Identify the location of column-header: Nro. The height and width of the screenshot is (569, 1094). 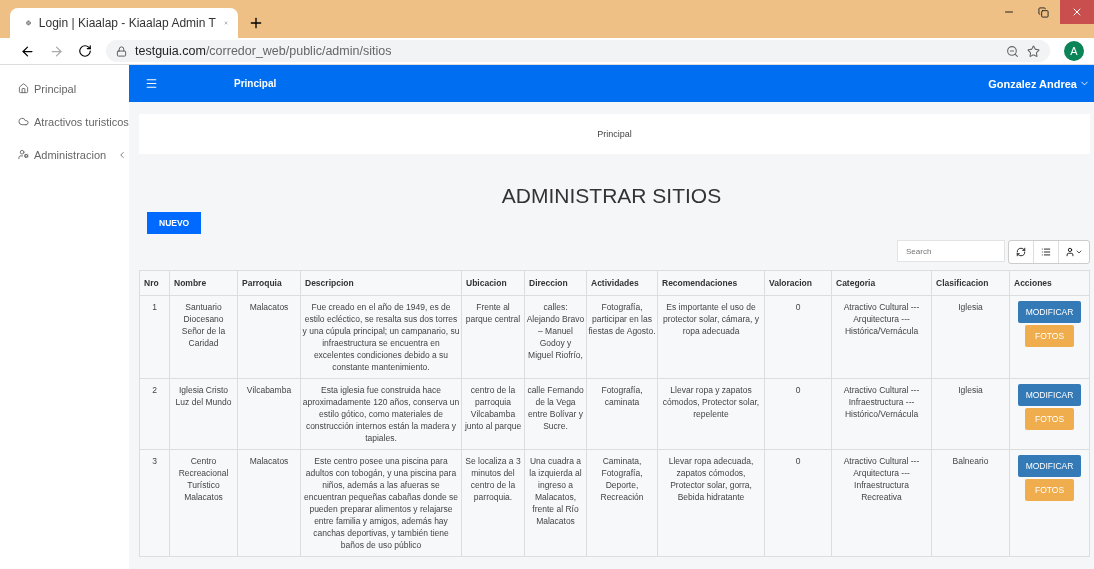
(154, 283).